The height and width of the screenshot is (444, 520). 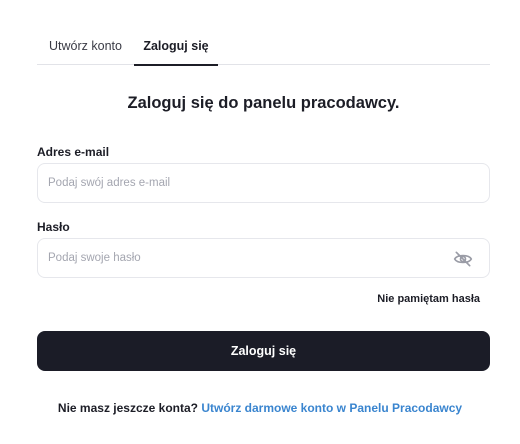 What do you see at coordinates (73, 152) in the screenshot?
I see `email-label: Adres e-mail` at bounding box center [73, 152].